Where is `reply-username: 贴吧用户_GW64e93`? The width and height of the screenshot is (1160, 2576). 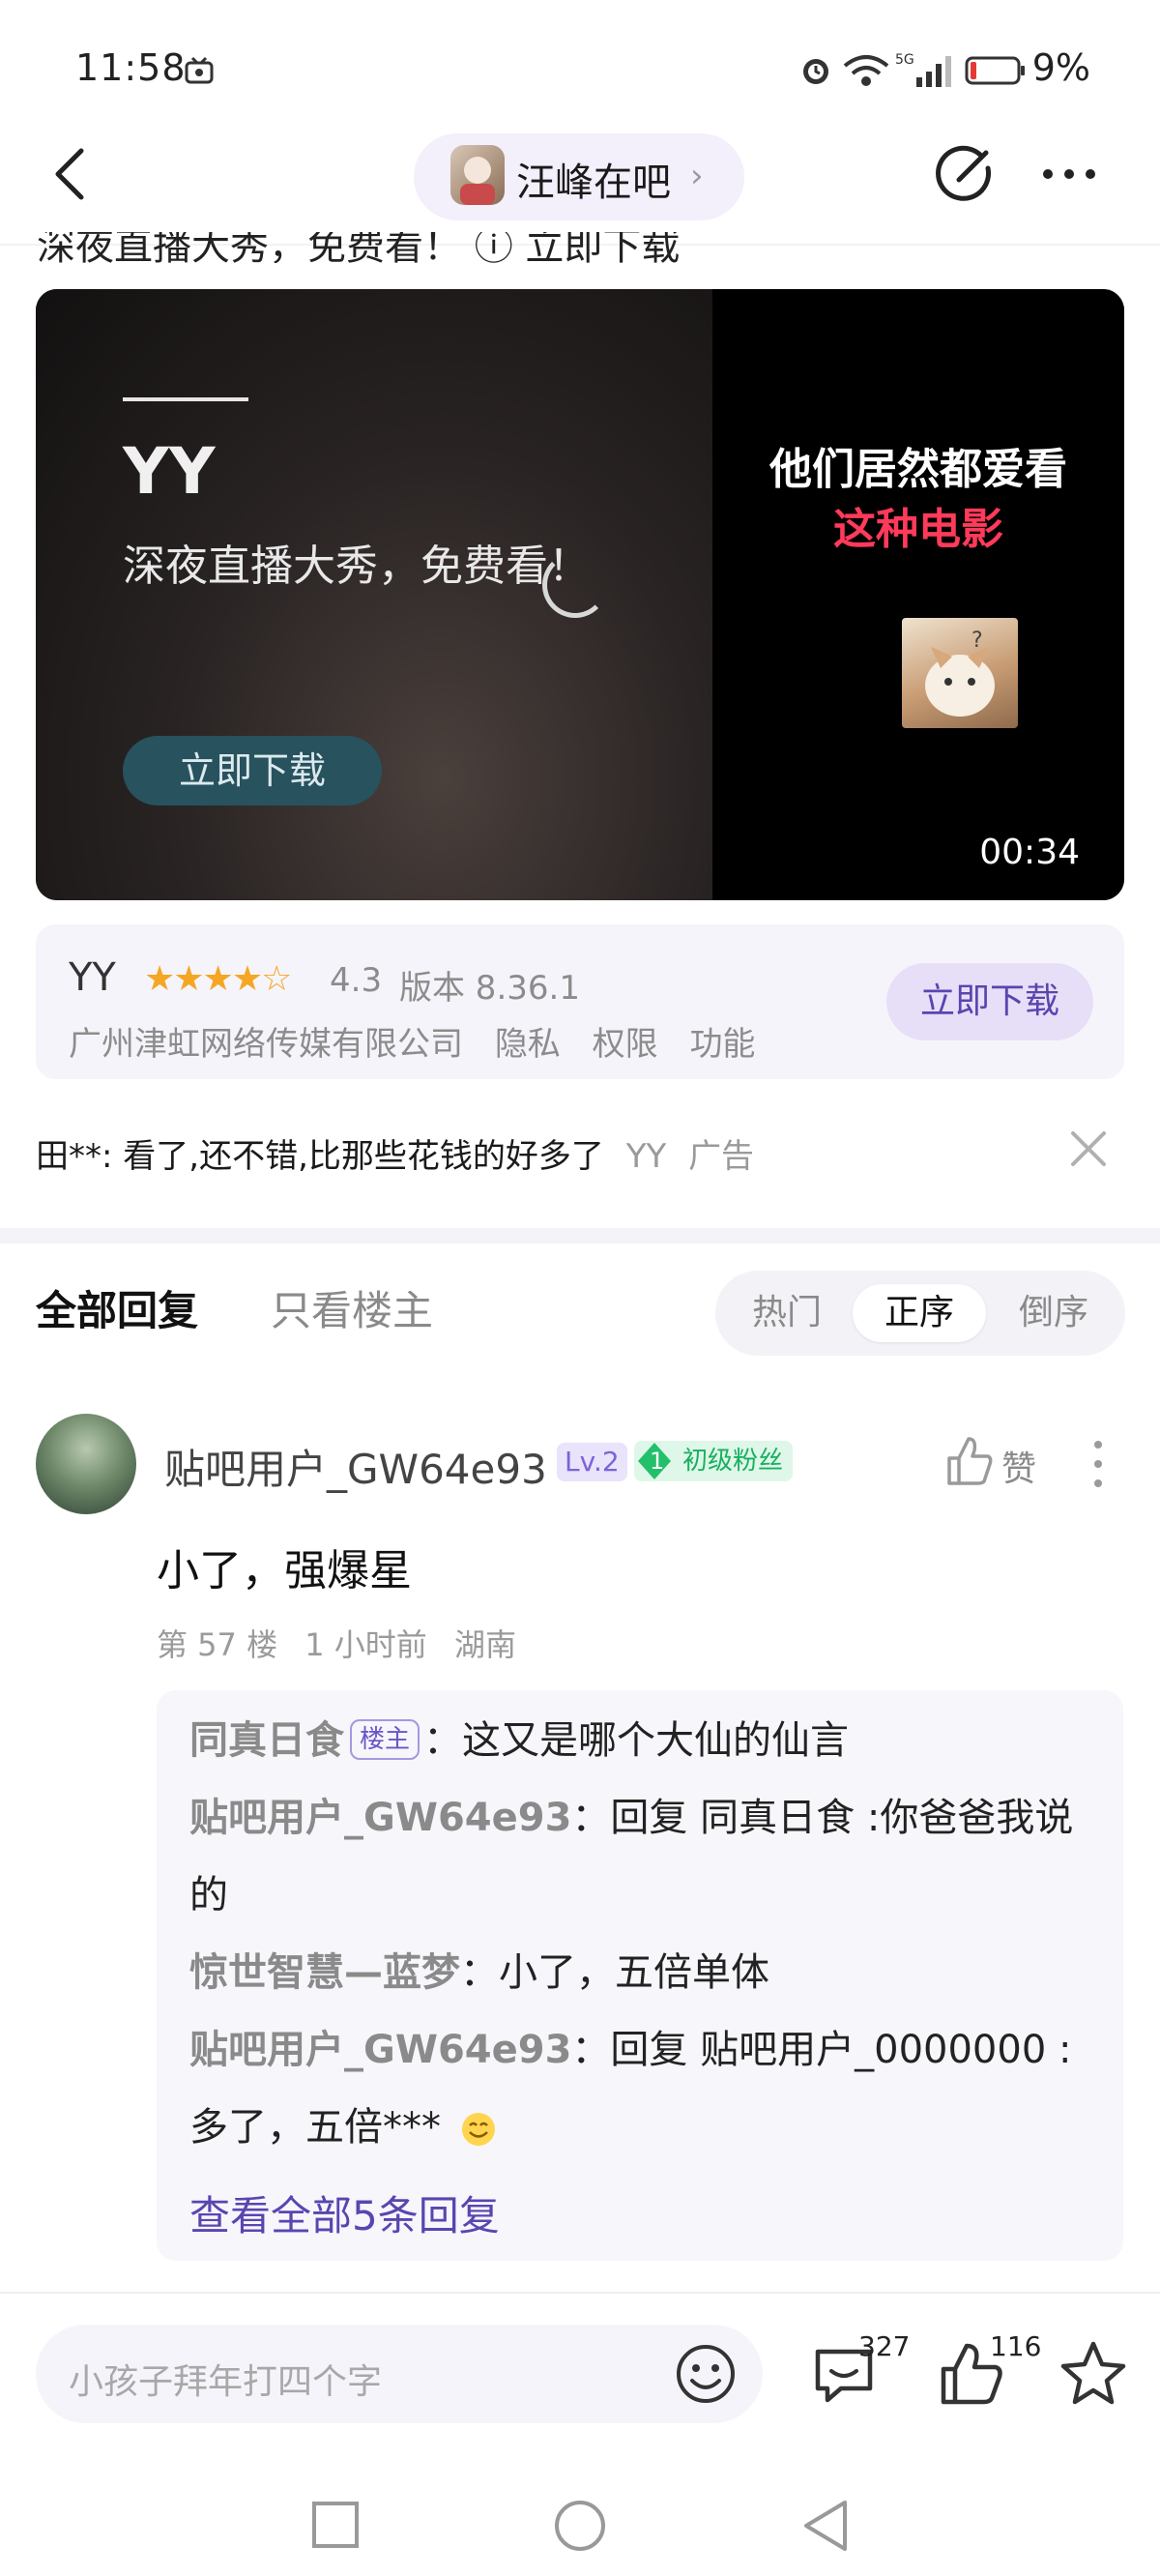
reply-username: 贴吧用户_GW64e93 is located at coordinates (355, 1466).